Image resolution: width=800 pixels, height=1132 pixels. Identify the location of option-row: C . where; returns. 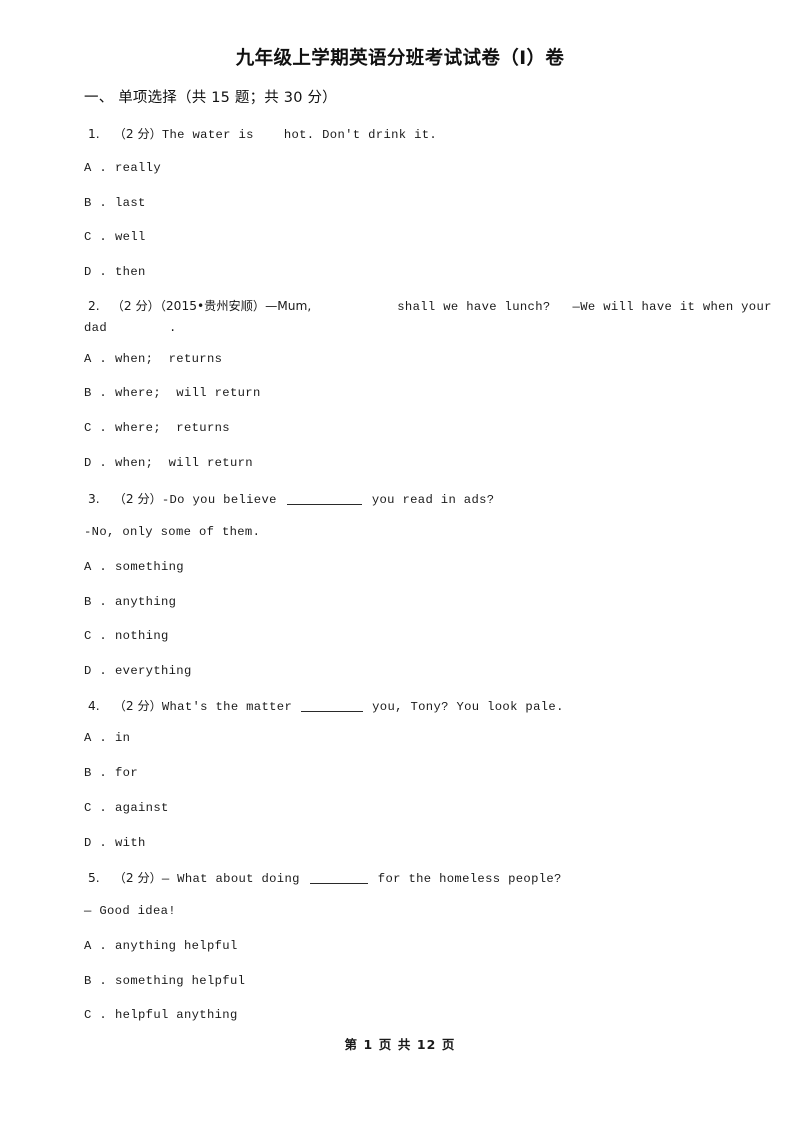
(157, 428).